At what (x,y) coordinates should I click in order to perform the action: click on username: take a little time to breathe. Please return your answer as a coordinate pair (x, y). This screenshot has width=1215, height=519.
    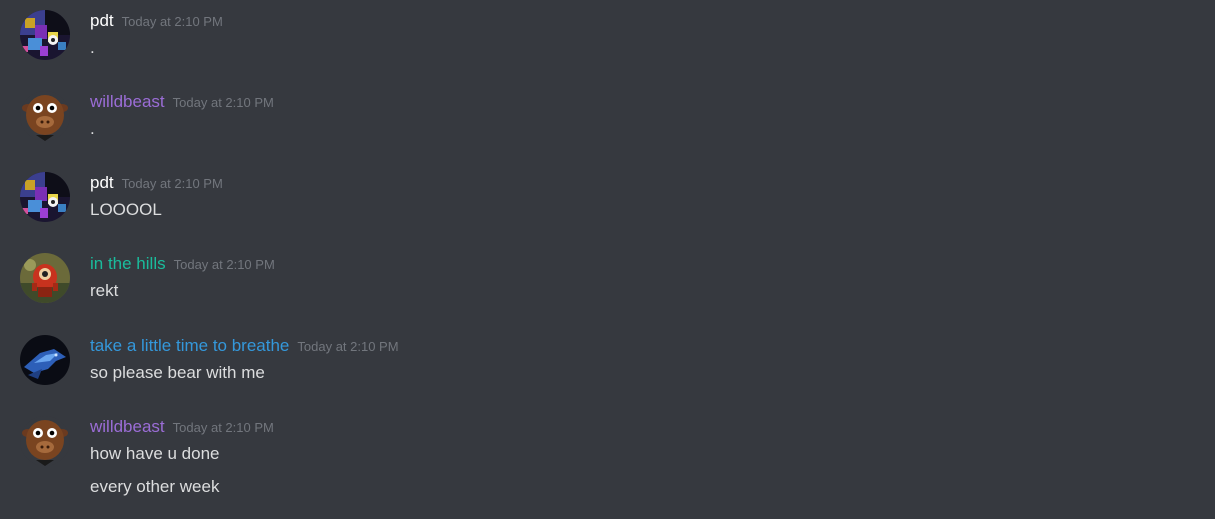
    Looking at the image, I should click on (189, 345).